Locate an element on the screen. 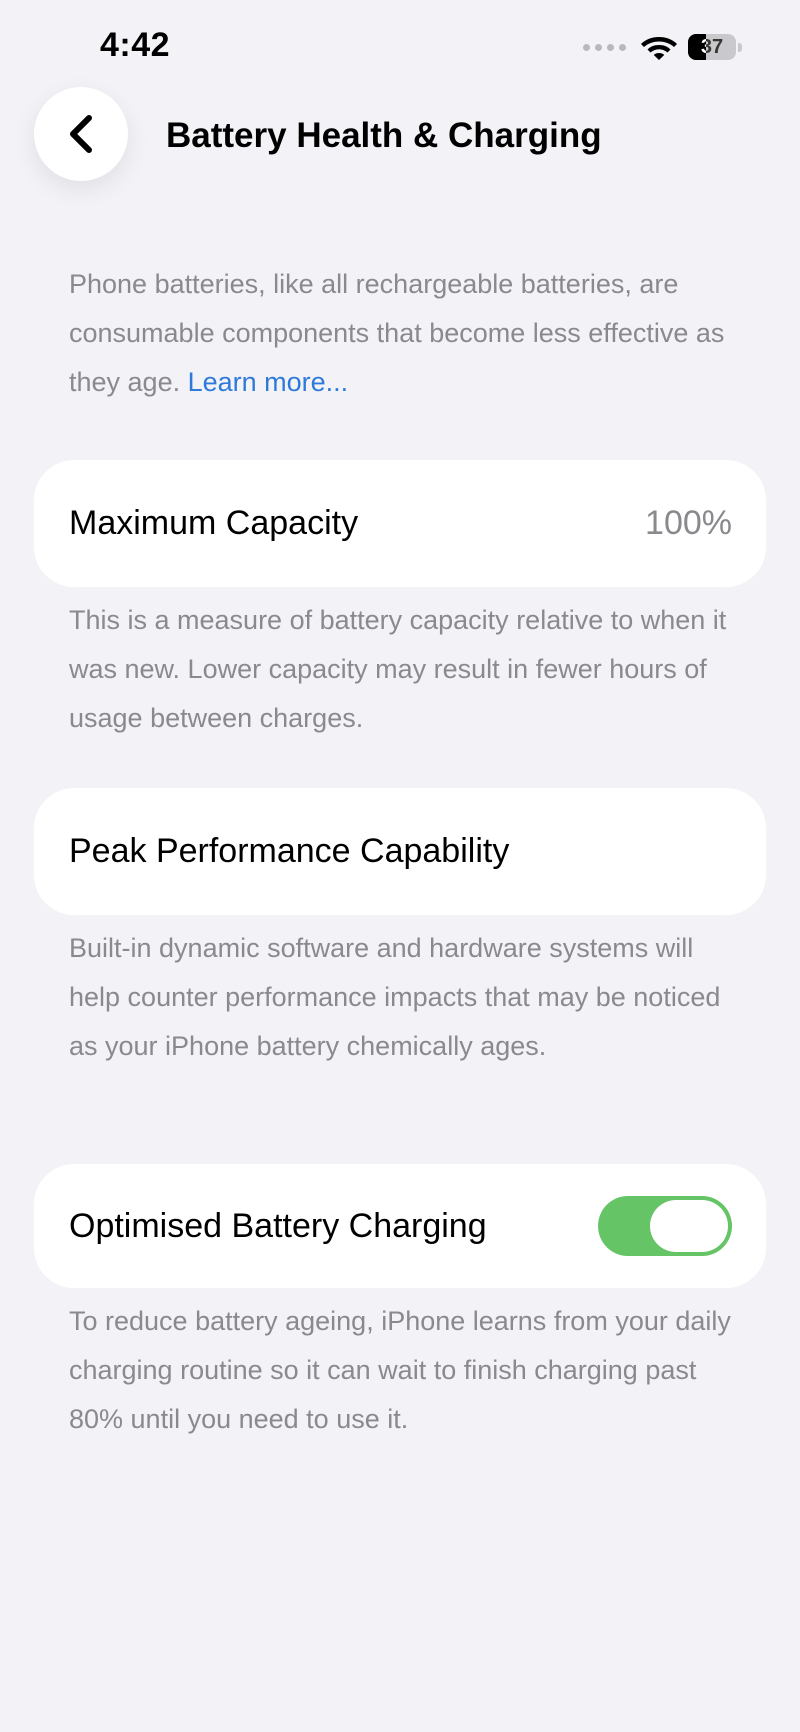 This screenshot has height=1732, width=800. chevron-left-icon is located at coordinates (81, 134).